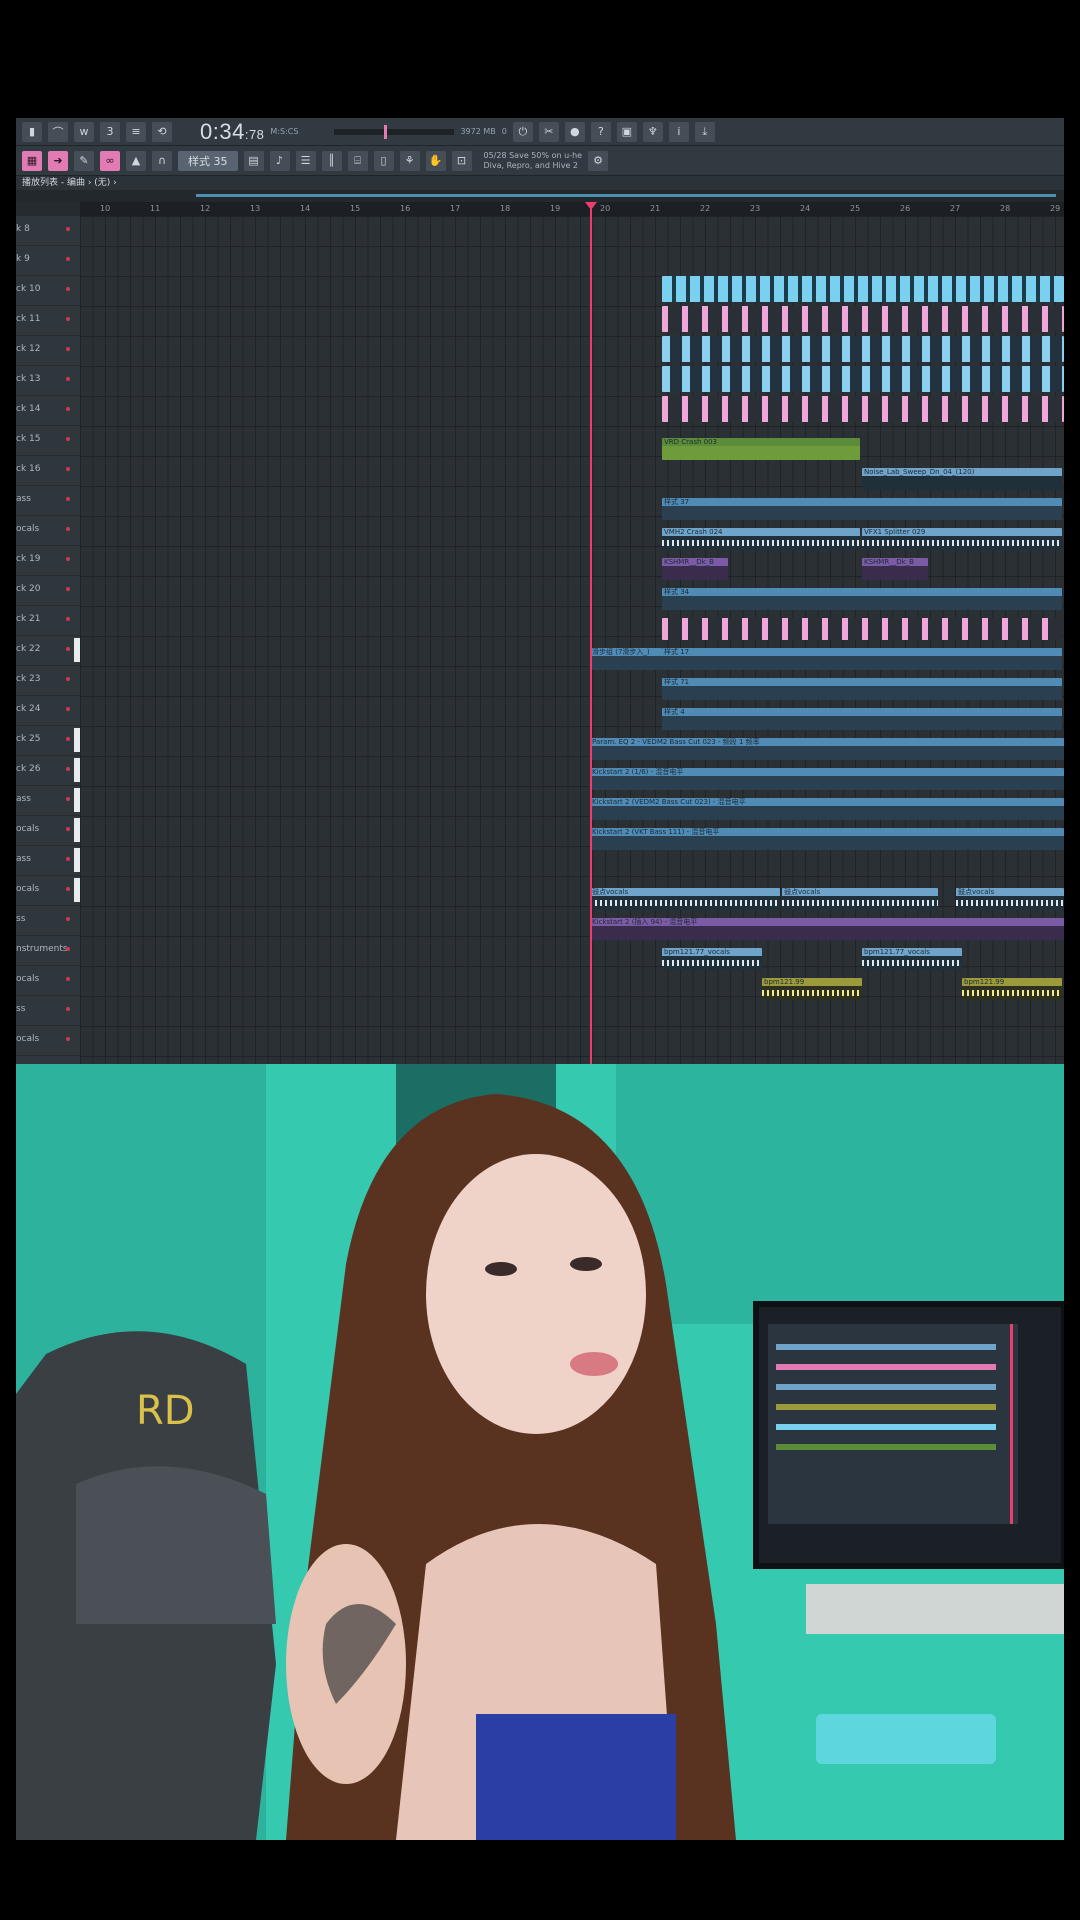 This screenshot has height=1920, width=1080. I want to click on clip-pattern-hats, so click(863, 289).